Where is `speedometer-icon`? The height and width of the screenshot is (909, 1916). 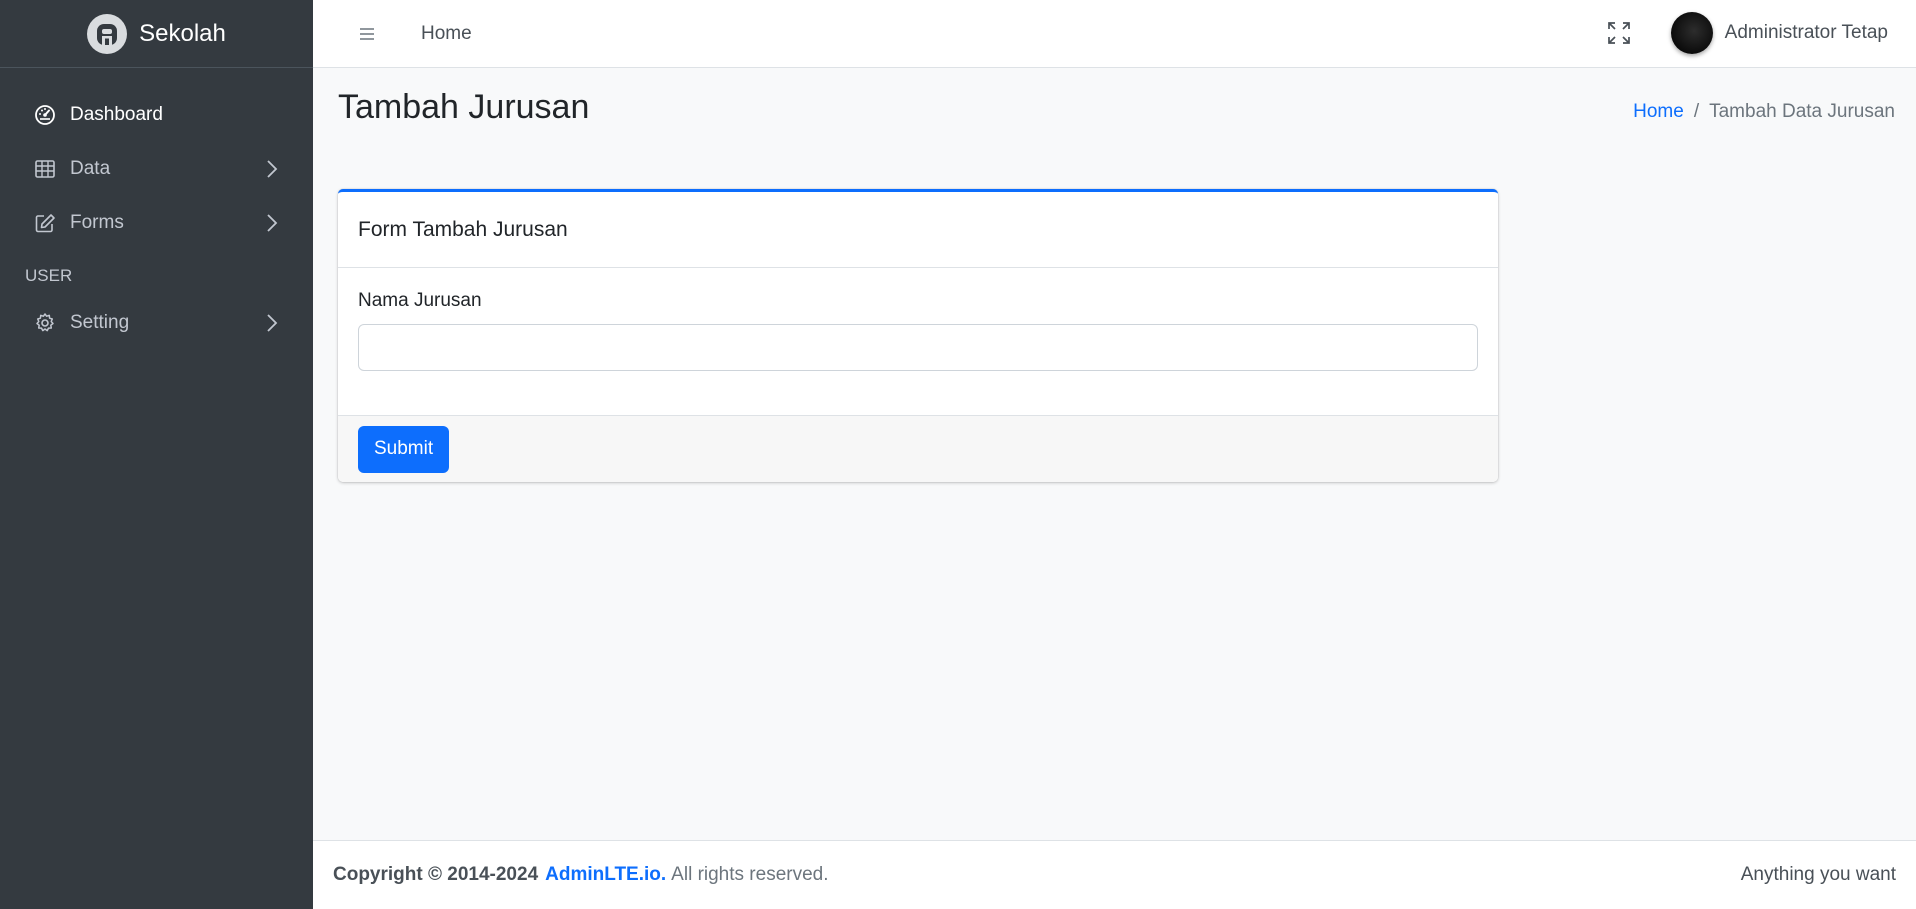 speedometer-icon is located at coordinates (45, 115).